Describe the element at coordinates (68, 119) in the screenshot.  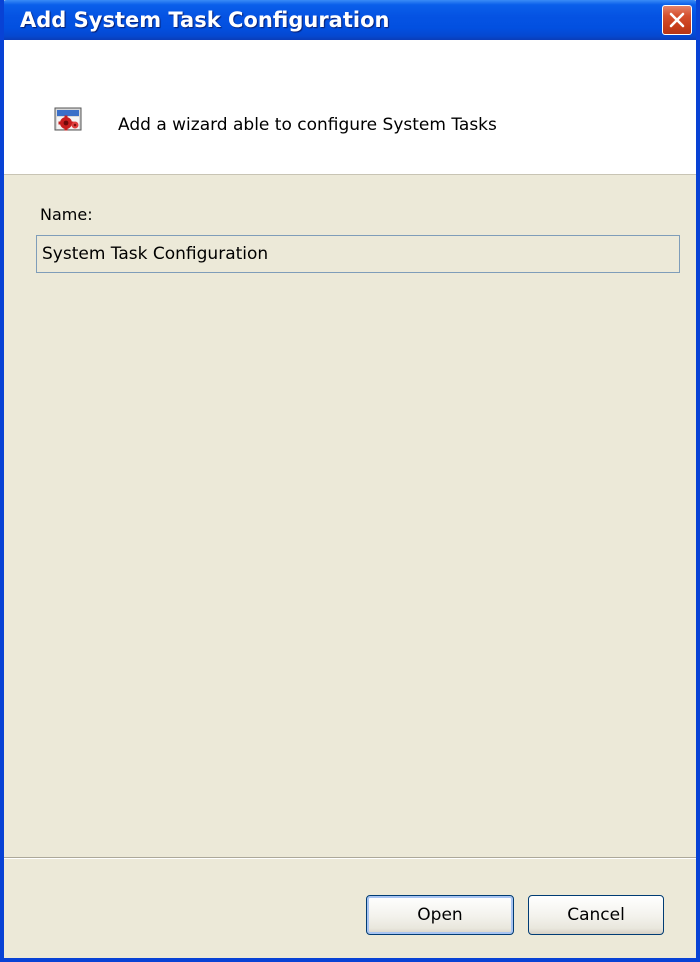
I see `system-task-wizard-icon` at that location.